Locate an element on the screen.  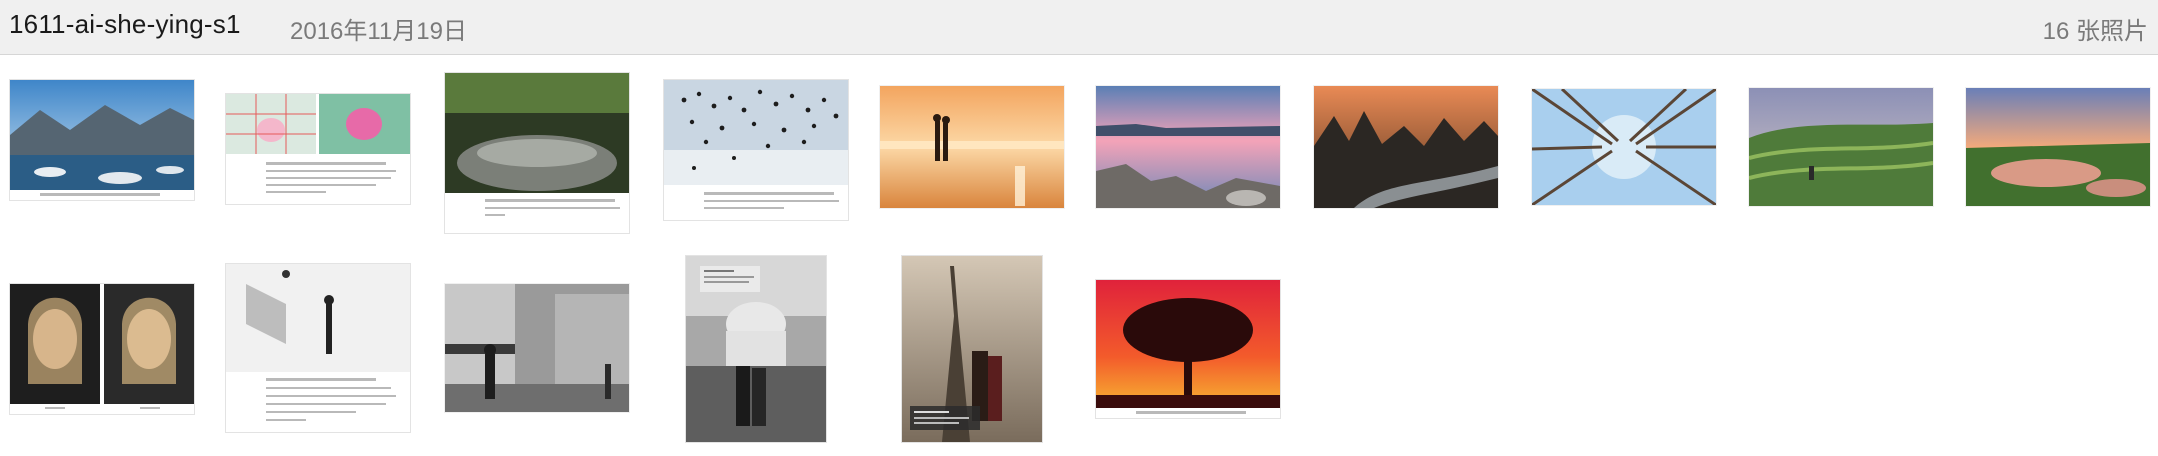
photo-thumbnail-rocky-coast-dusk is located at coordinates (1188, 147).